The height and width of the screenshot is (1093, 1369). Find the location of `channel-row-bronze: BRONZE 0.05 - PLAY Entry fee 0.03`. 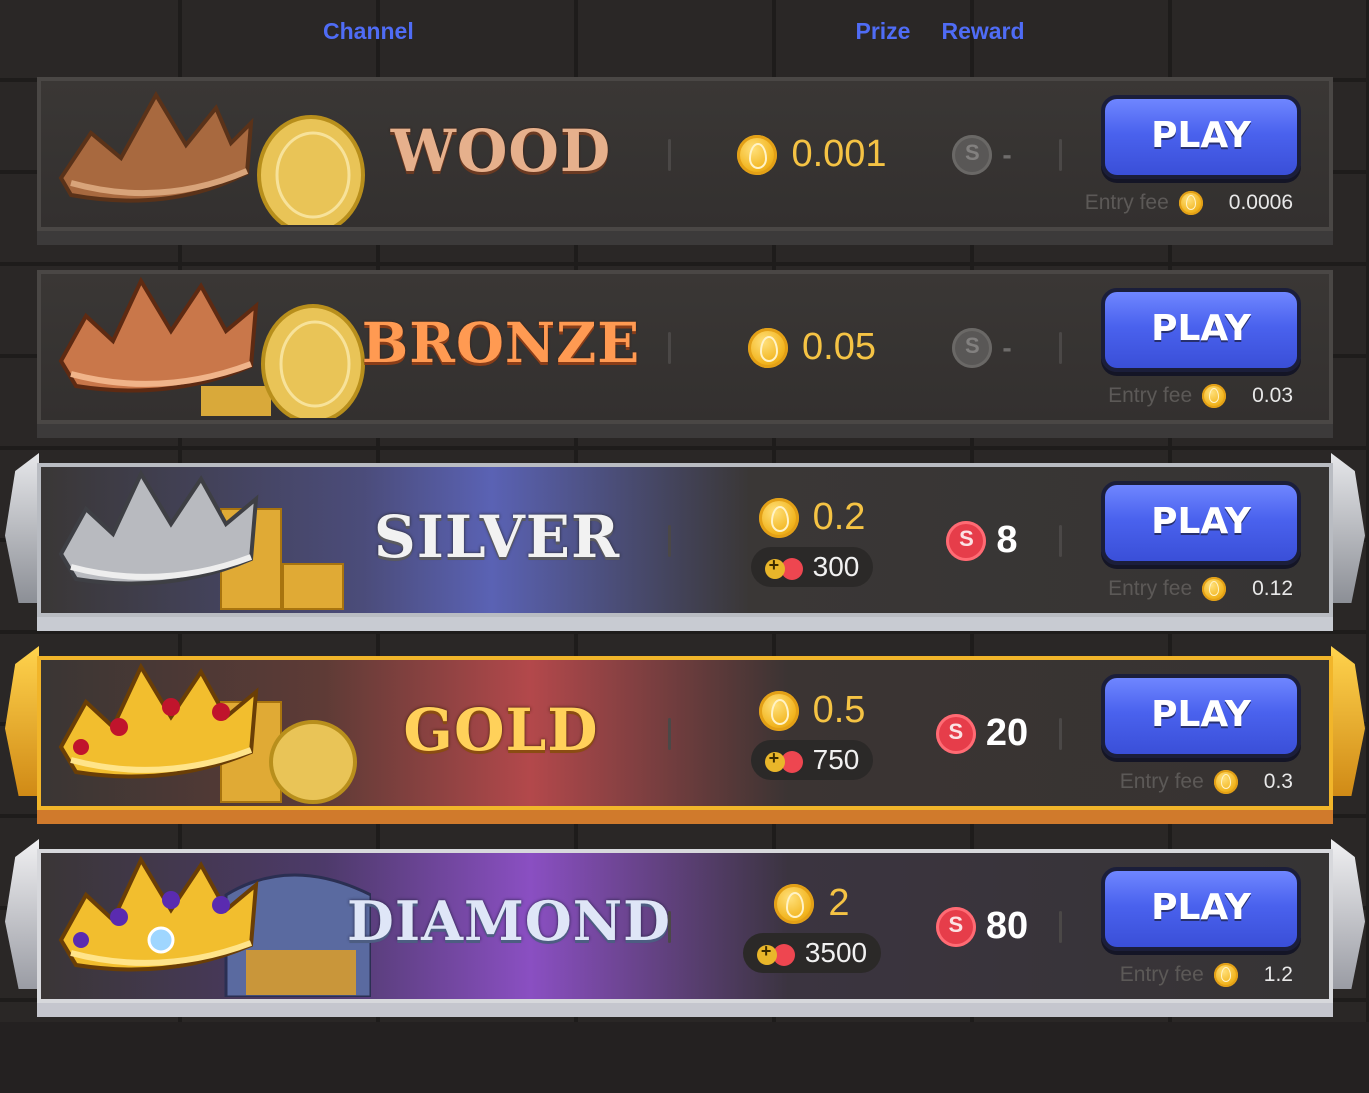

channel-row-bronze: BRONZE 0.05 - PLAY Entry fee 0.03 is located at coordinates (685, 355).